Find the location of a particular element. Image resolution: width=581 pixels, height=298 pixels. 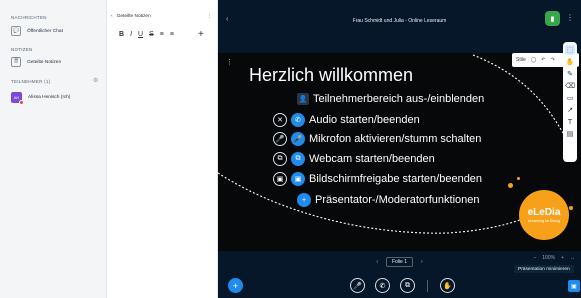

audio-icon: ✆ is located at coordinates (298, 120).